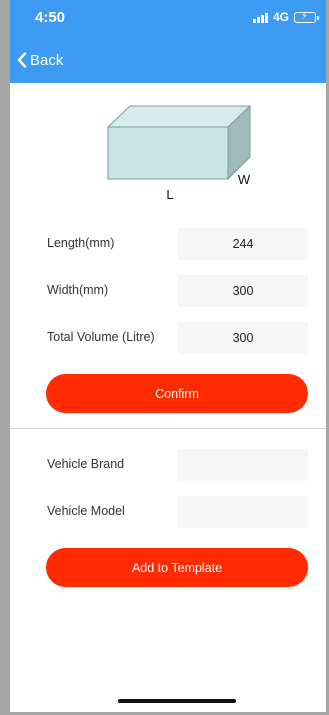  I want to click on section-divider, so click(168, 428).